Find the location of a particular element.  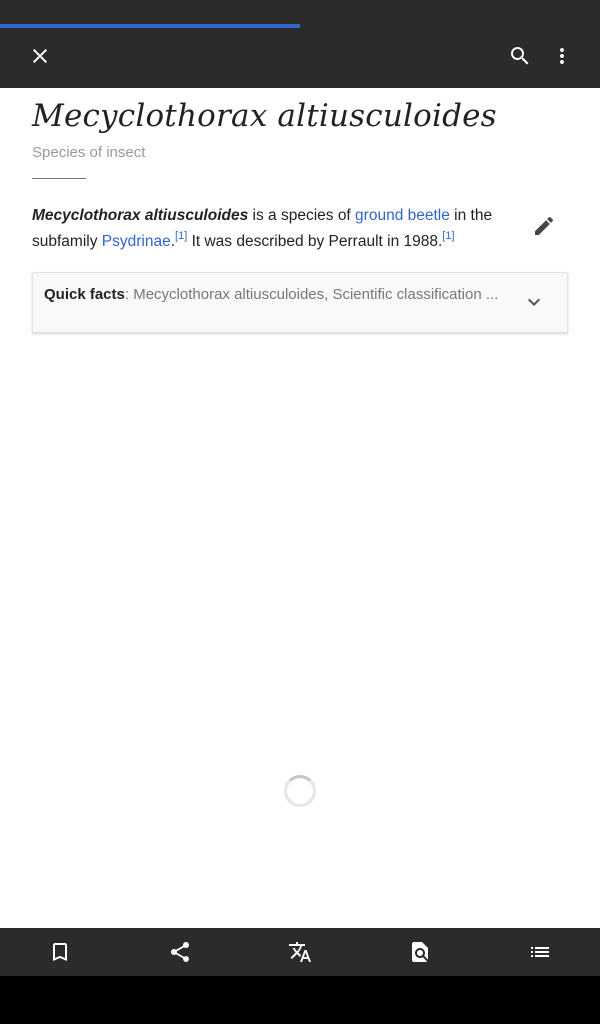

chevron-down-icon is located at coordinates (534, 302).